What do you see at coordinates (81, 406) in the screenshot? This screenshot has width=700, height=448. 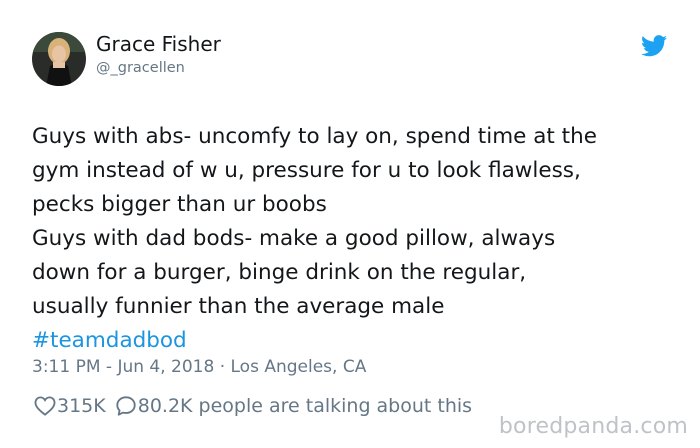 I see `like-count: 315K` at bounding box center [81, 406].